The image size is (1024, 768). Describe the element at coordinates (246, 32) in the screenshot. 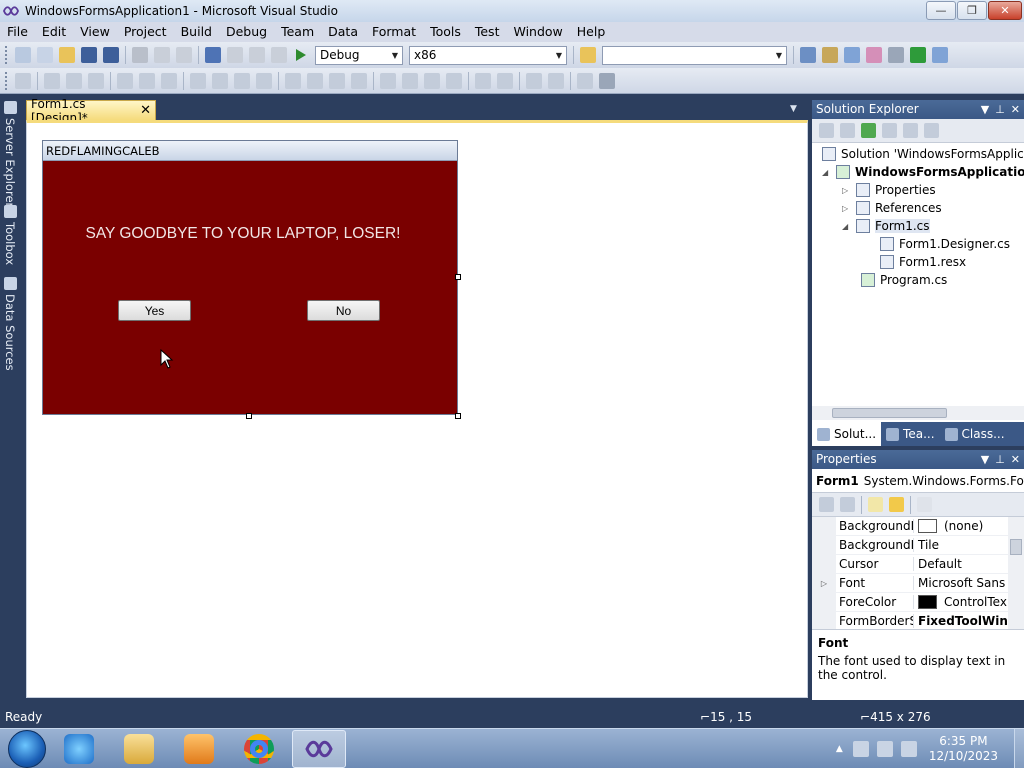

I see `menu-debug: Debug` at that location.